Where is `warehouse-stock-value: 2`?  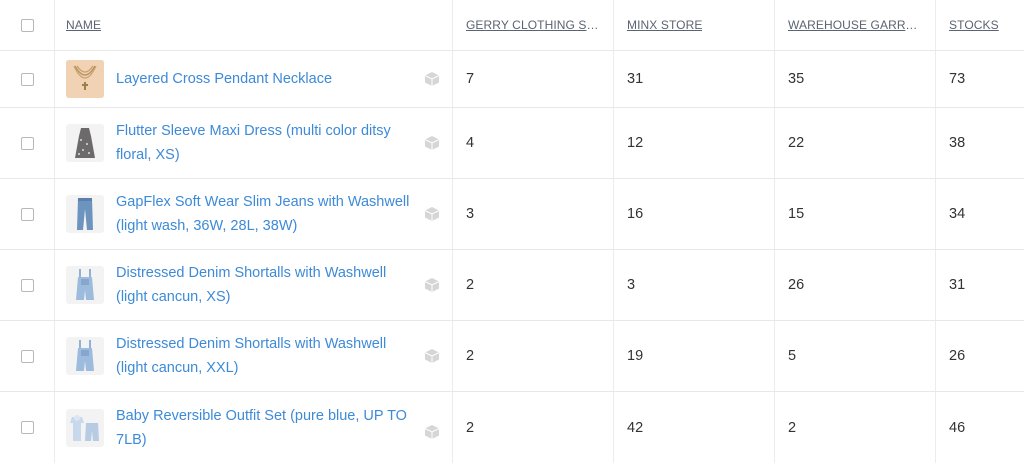 warehouse-stock-value: 2 is located at coordinates (792, 427).